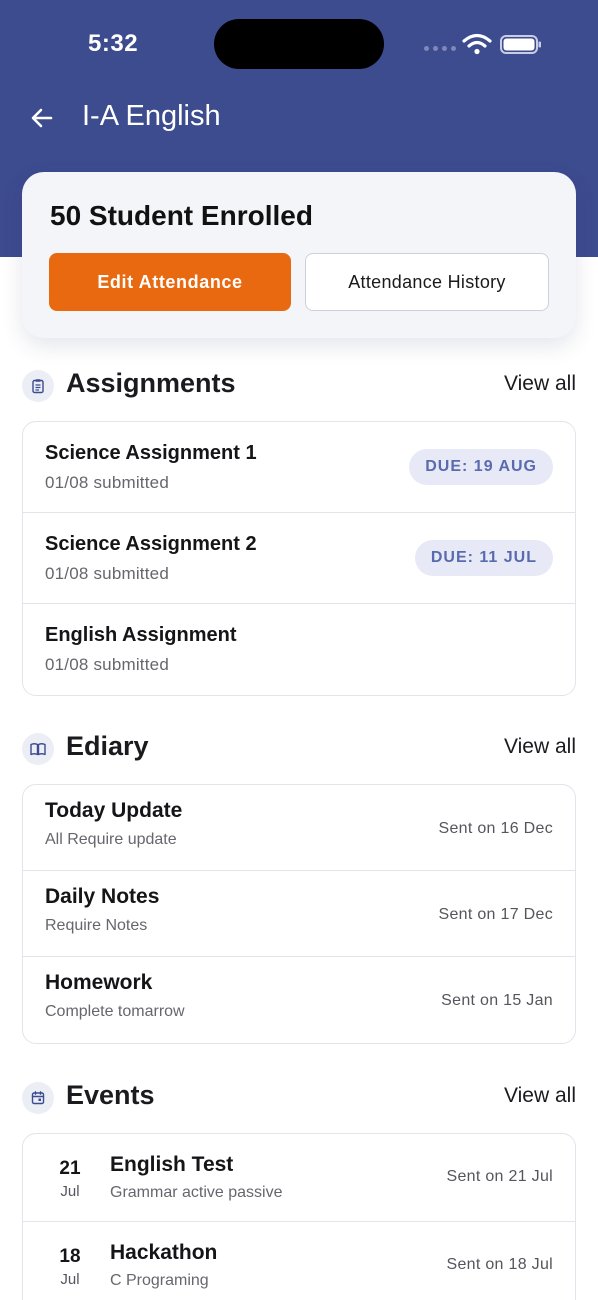 The image size is (598, 1300). What do you see at coordinates (111, 839) in the screenshot?
I see `ediary-item-subtitle: All Require update` at bounding box center [111, 839].